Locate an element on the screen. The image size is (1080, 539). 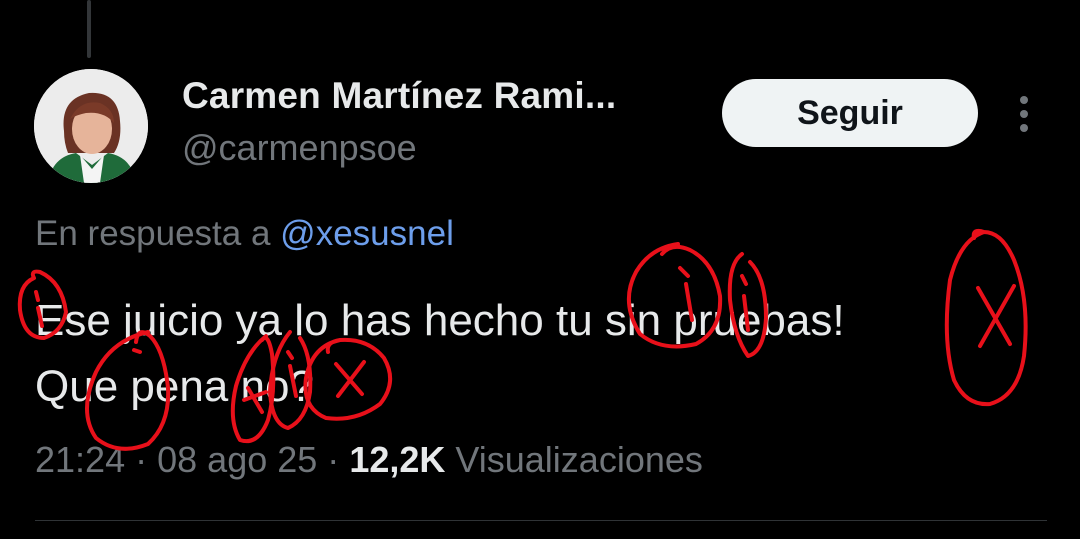
avatar-photo is located at coordinates (91, 126).